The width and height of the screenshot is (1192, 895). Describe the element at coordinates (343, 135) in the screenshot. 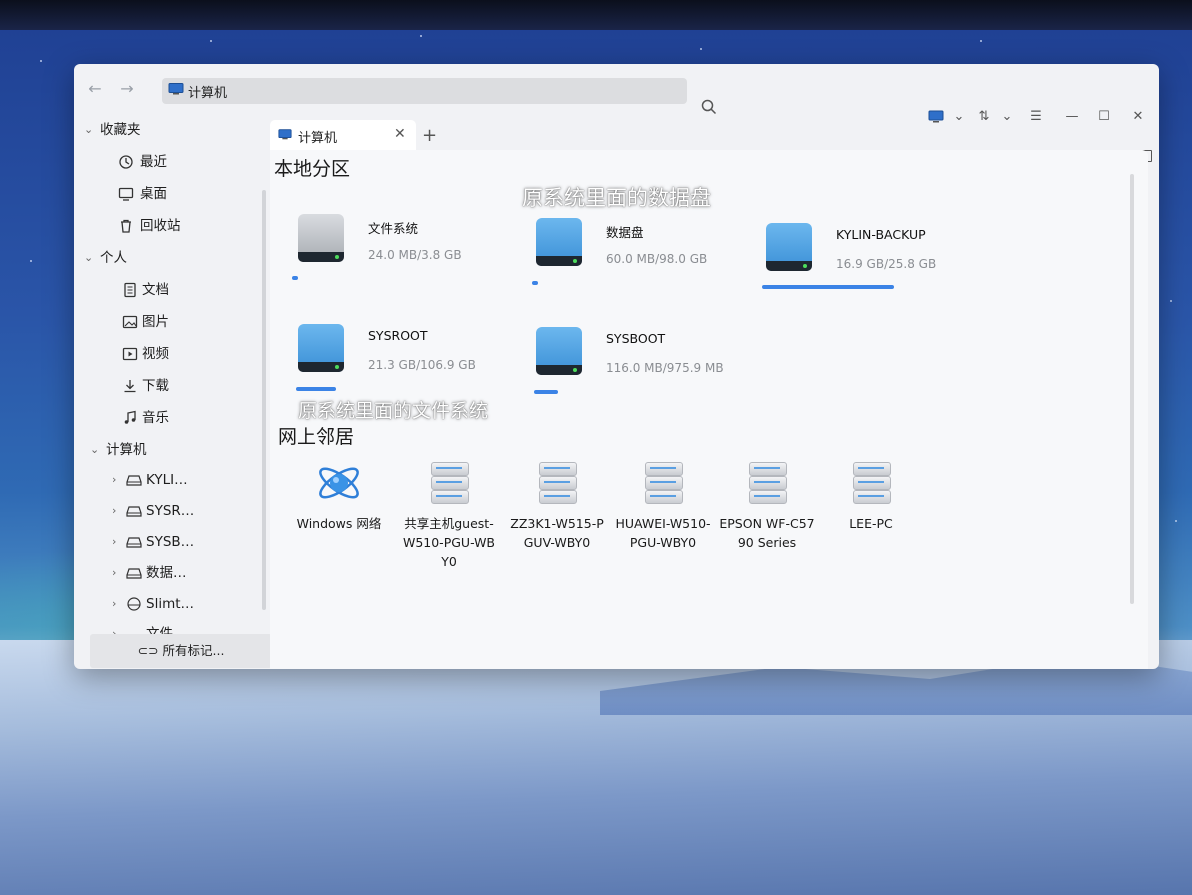

I see `tab-computer: 计算机 ✕` at that location.